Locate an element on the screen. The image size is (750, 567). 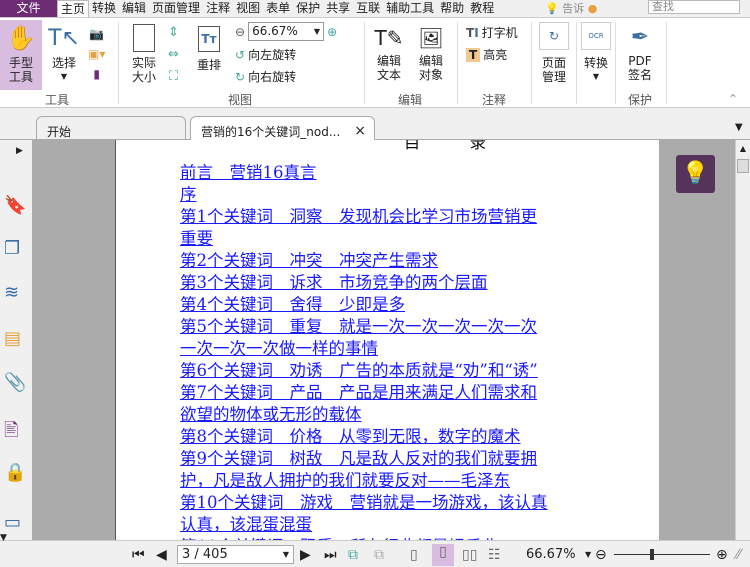
zoom-select: 66.67% ▼ is located at coordinates (286, 31).